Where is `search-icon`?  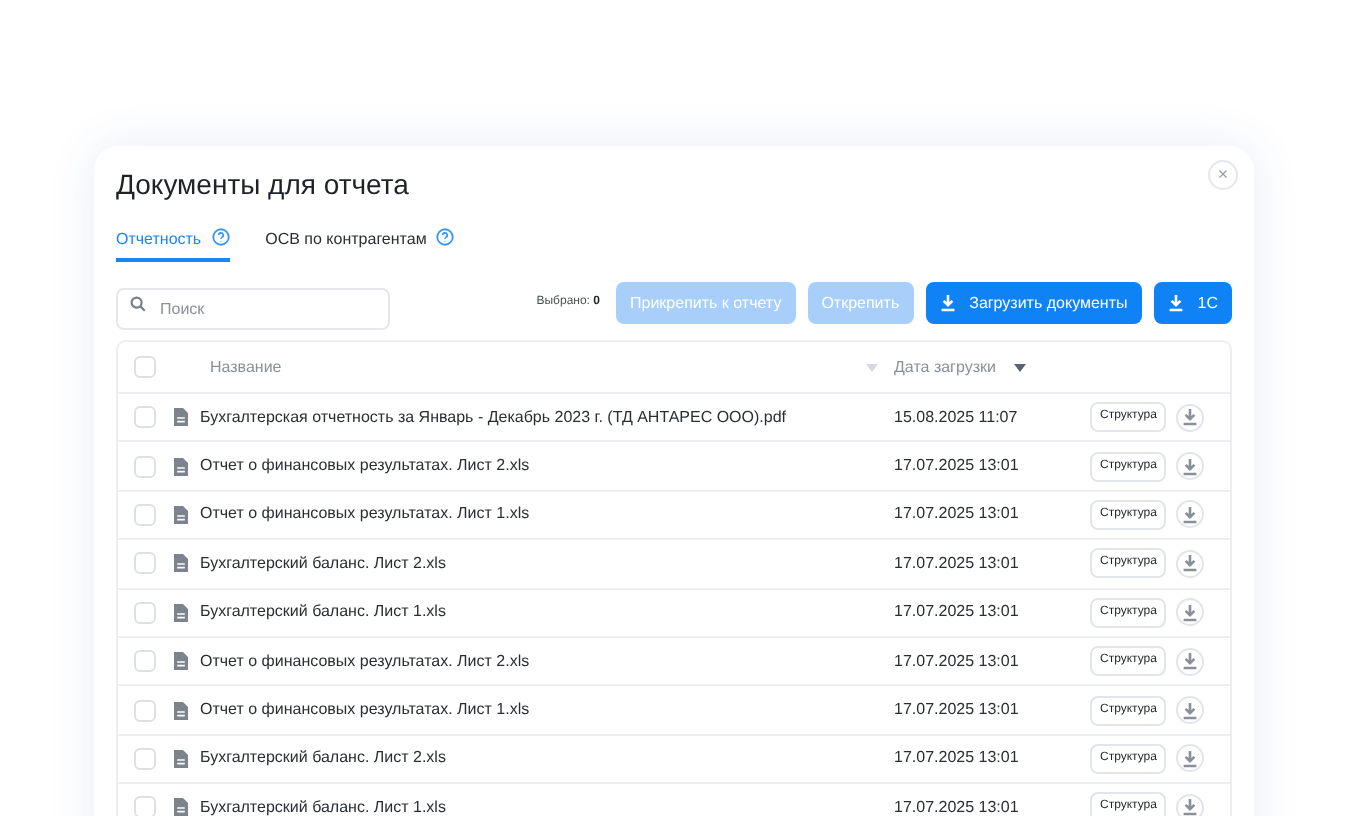 search-icon is located at coordinates (138, 303).